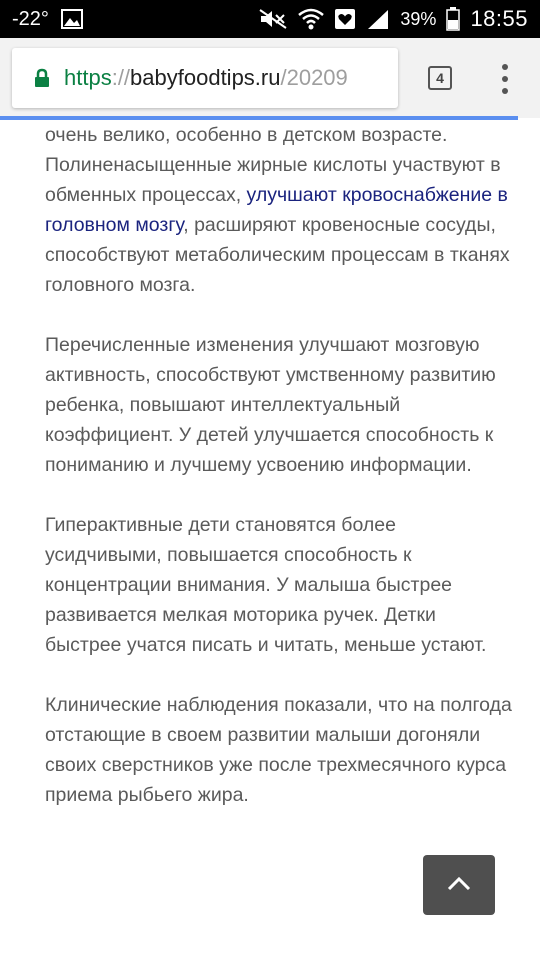 This screenshot has height=960, width=540. Describe the element at coordinates (311, 19) in the screenshot. I see `wifi-icon` at that location.